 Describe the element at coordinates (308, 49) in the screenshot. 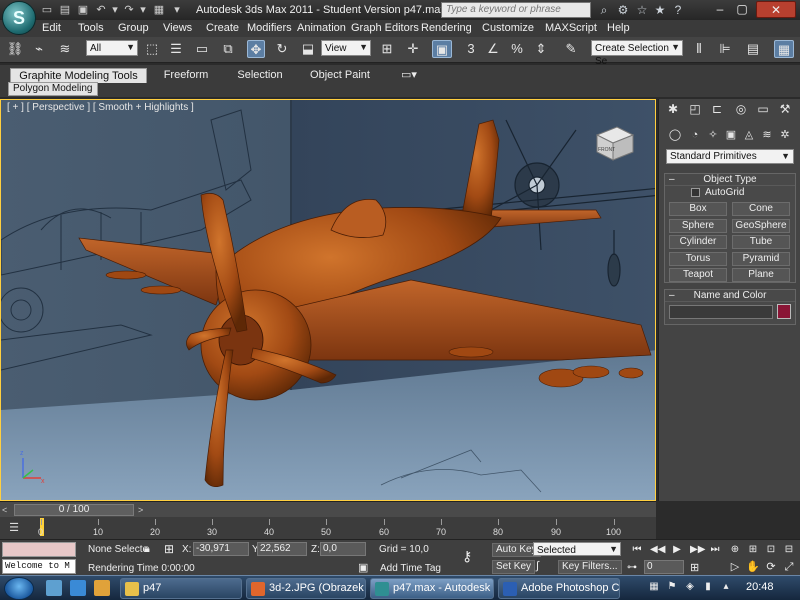

I see `select-and-scale-icon: ⬓` at that location.